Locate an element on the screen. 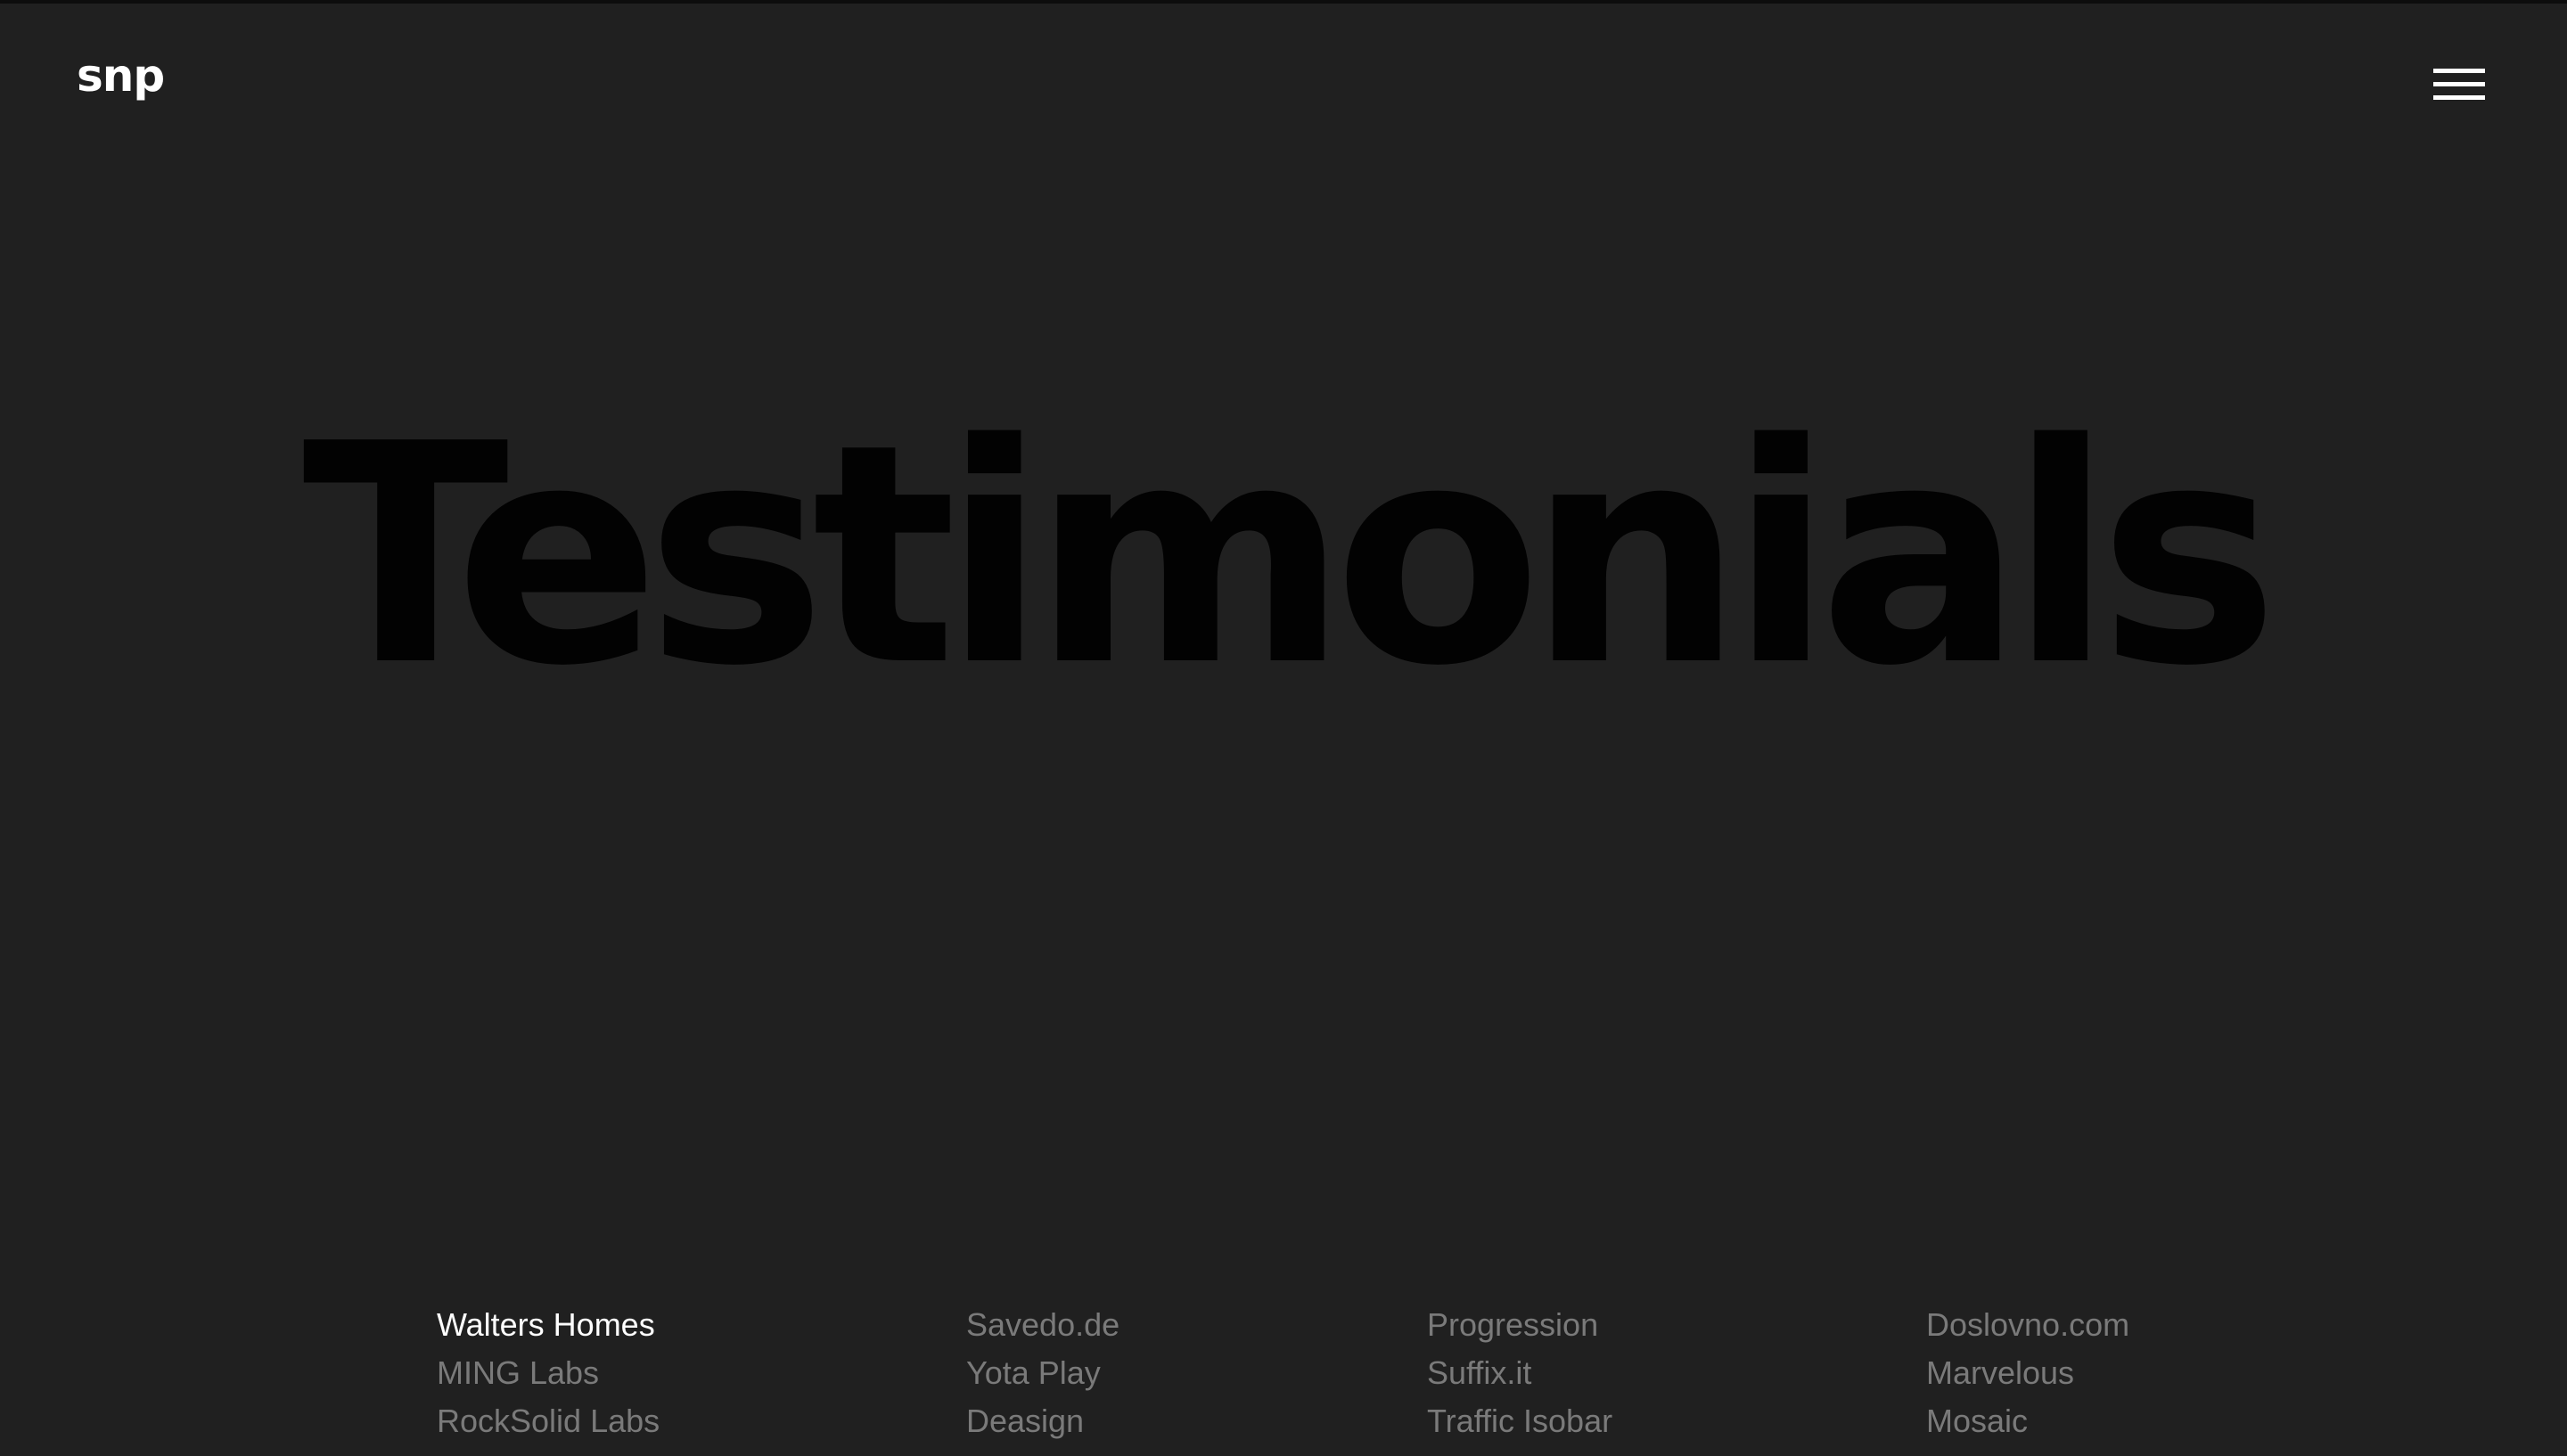  client-link-mosaic: Mosaic is located at coordinates (2028, 1421).